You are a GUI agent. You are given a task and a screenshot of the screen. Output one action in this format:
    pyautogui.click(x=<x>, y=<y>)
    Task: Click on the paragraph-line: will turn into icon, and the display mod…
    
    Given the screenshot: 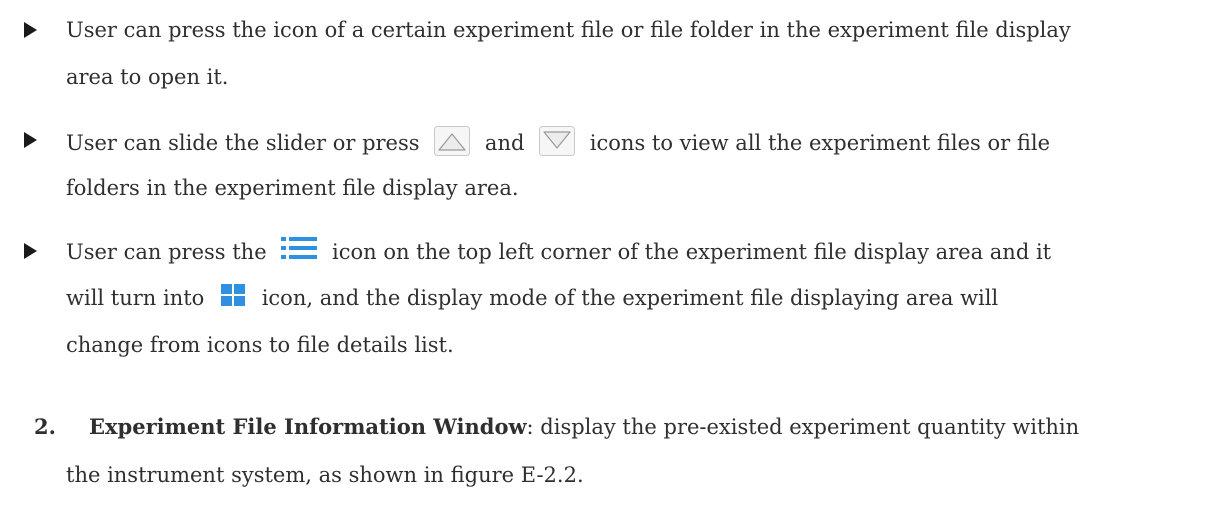 What is the action you would take?
    pyautogui.click(x=532, y=298)
    